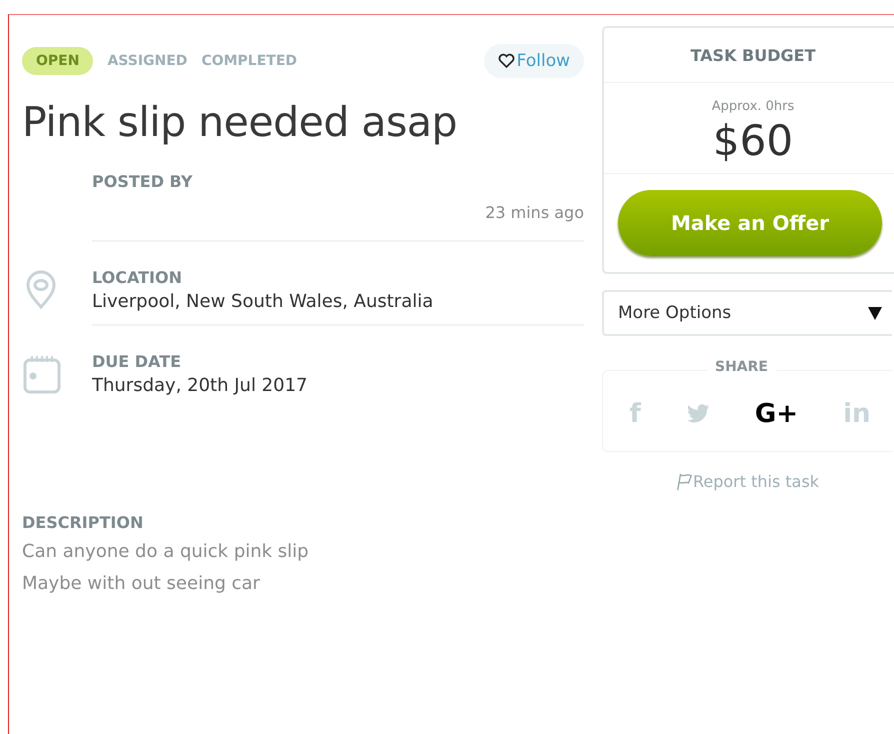 The image size is (894, 734). What do you see at coordinates (753, 140) in the screenshot?
I see `budget-amount: $60` at bounding box center [753, 140].